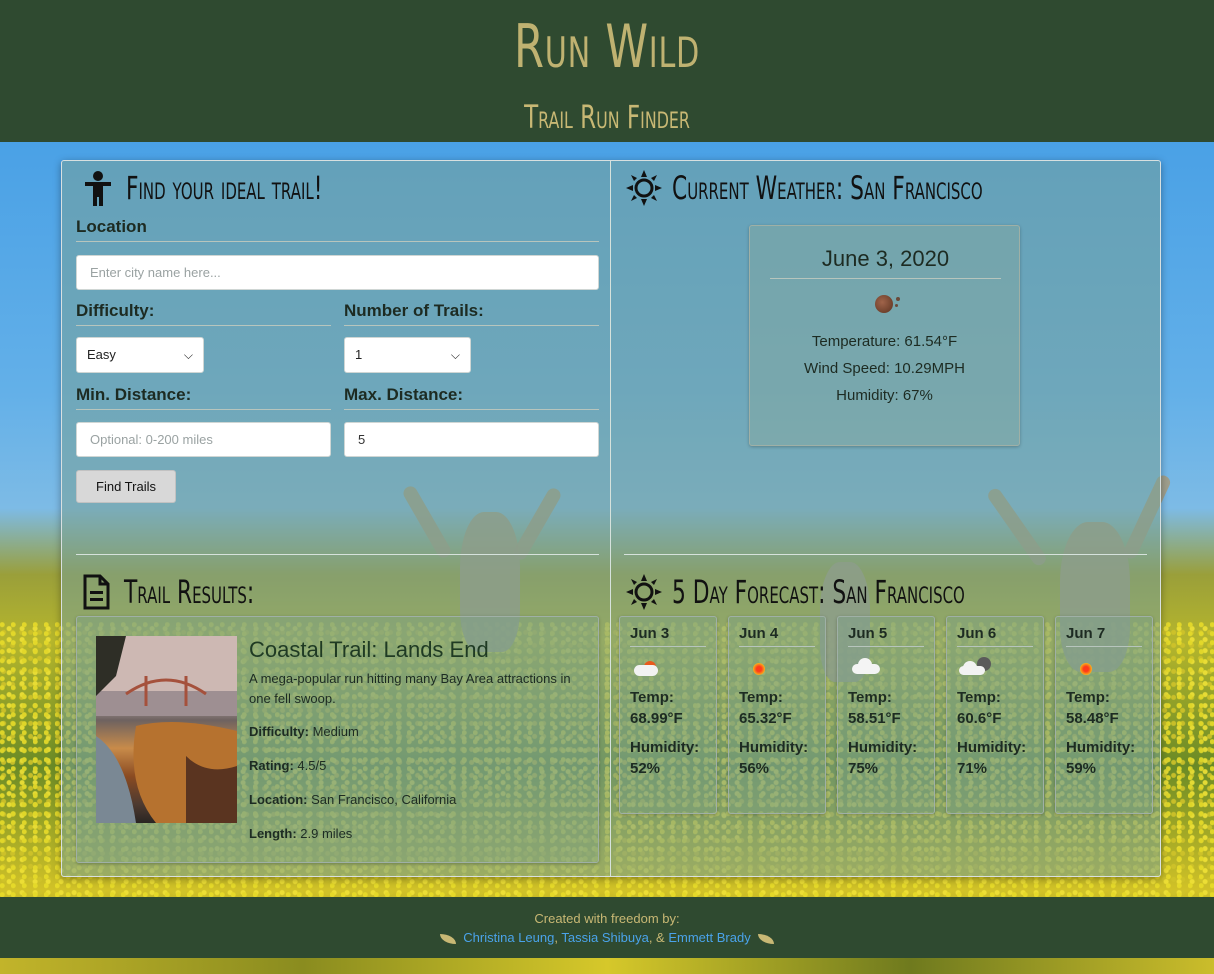 This screenshot has width=1214, height=974. Describe the element at coordinates (979, 718) in the screenshot. I see `forecast-temp: 60.6°F` at that location.